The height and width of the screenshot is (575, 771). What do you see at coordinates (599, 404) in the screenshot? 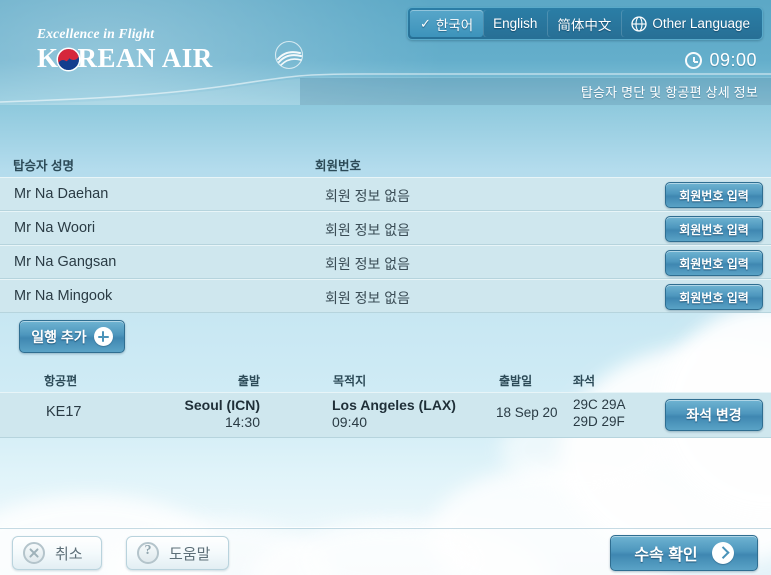
I see `seat-list-line-1: 29C 29A` at bounding box center [599, 404].